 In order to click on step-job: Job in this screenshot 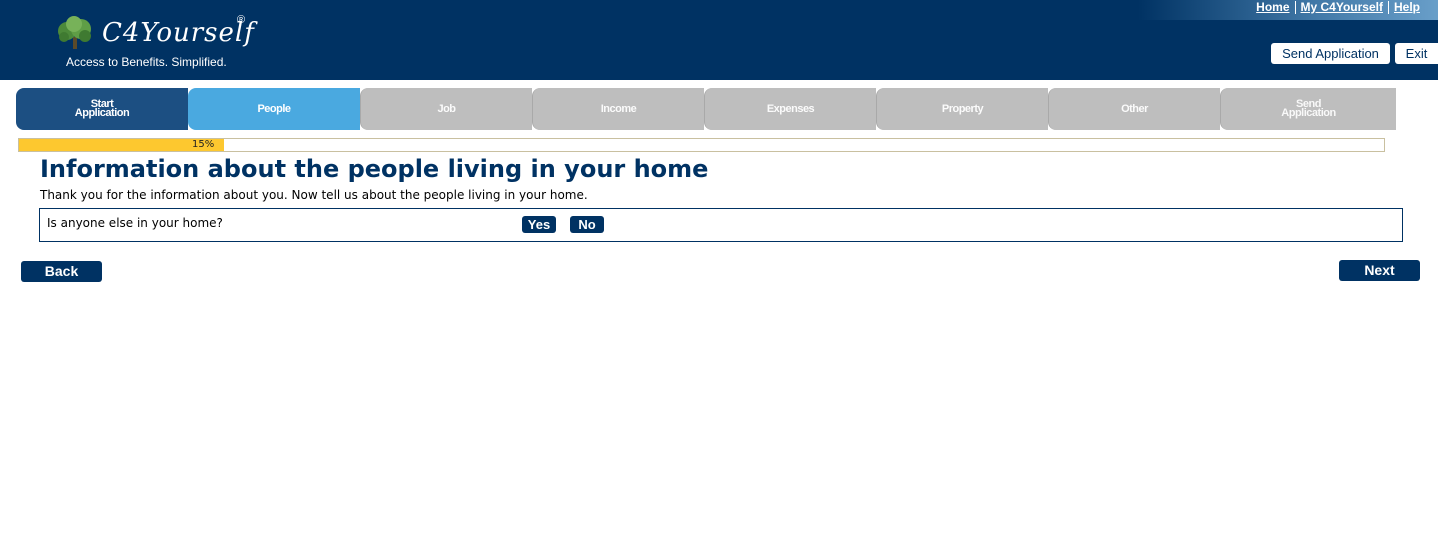, I will do `click(446, 109)`.